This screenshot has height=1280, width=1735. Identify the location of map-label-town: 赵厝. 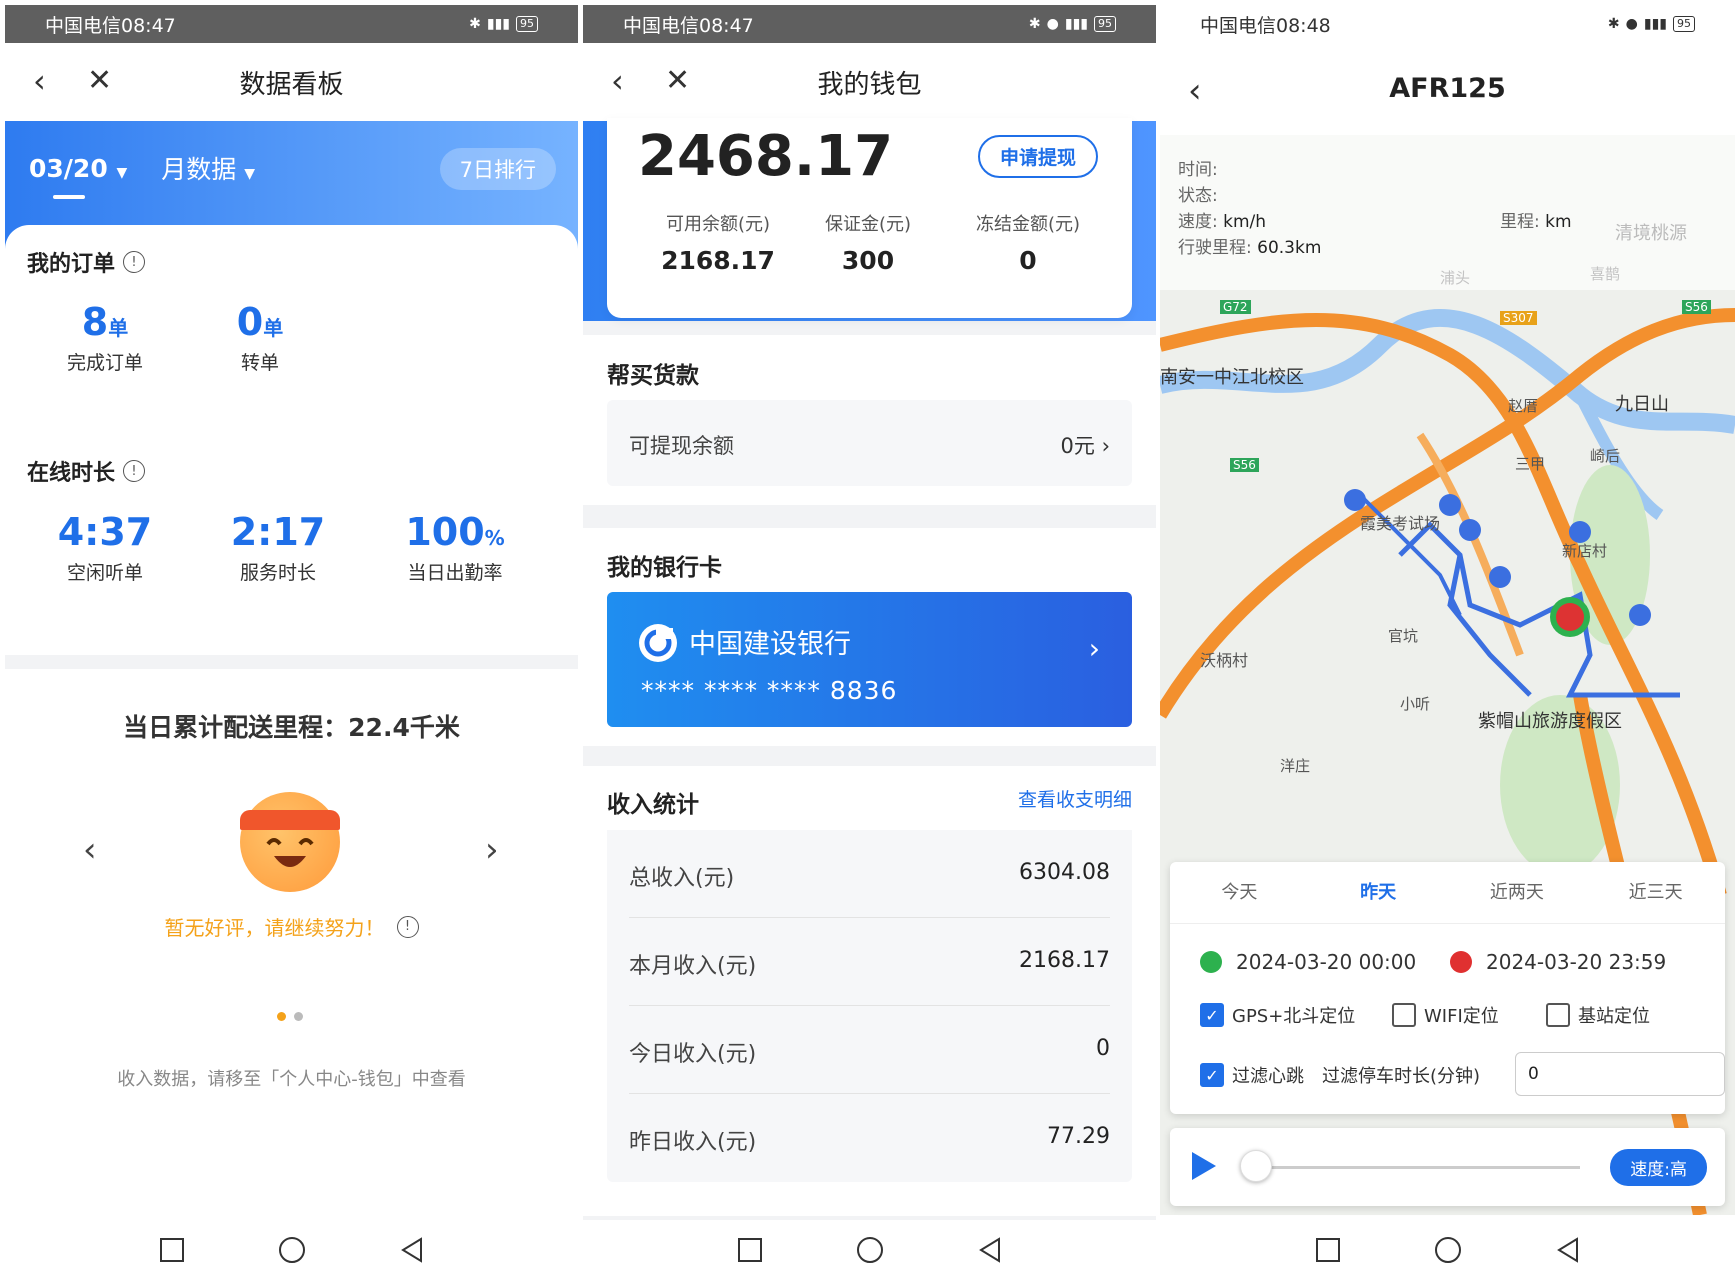
(1523, 406).